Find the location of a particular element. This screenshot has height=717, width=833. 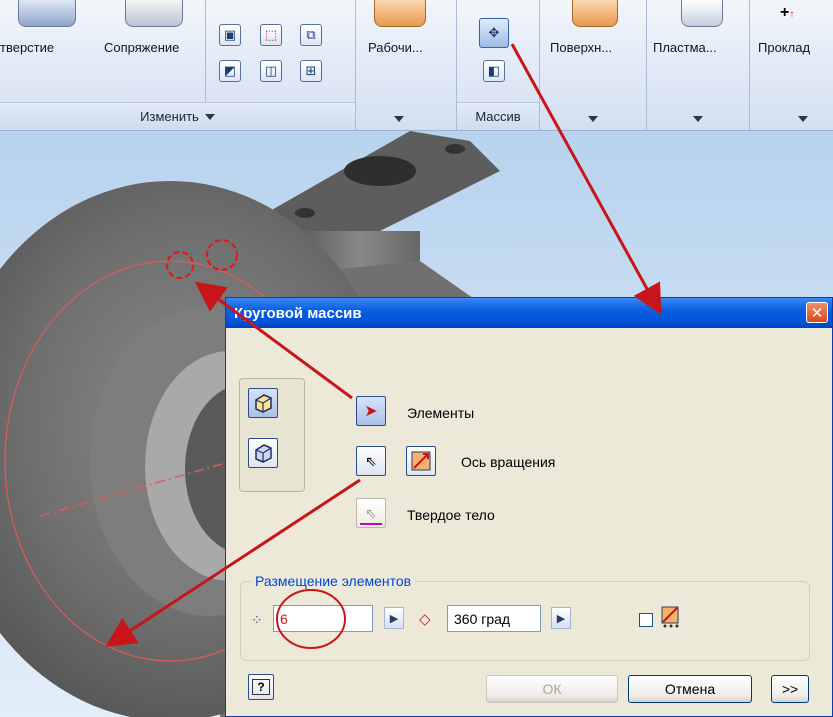

ok-button: ОК is located at coordinates (552, 689).